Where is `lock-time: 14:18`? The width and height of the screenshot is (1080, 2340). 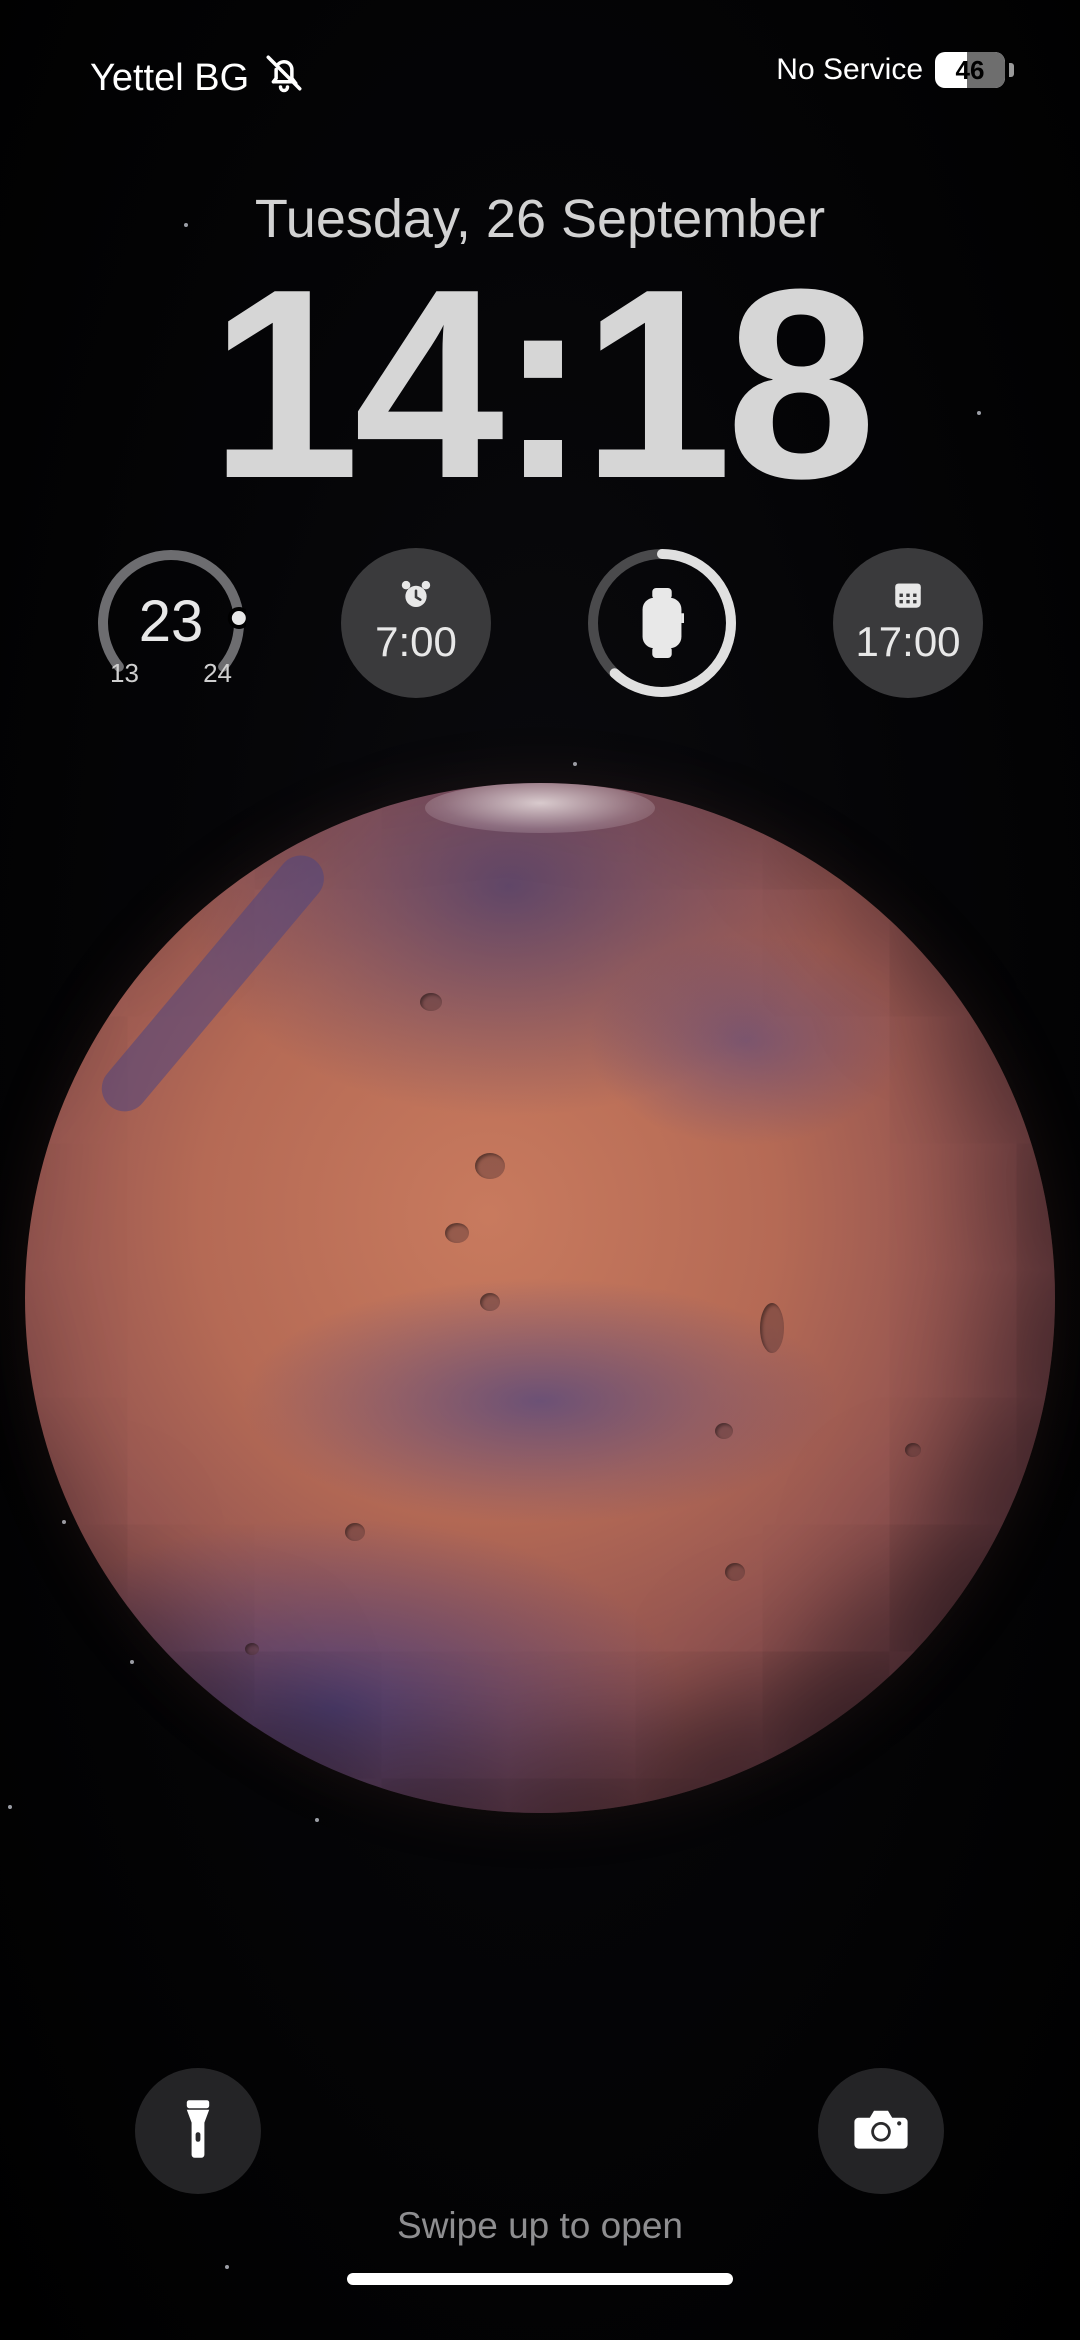 lock-time: 14:18 is located at coordinates (543, 384).